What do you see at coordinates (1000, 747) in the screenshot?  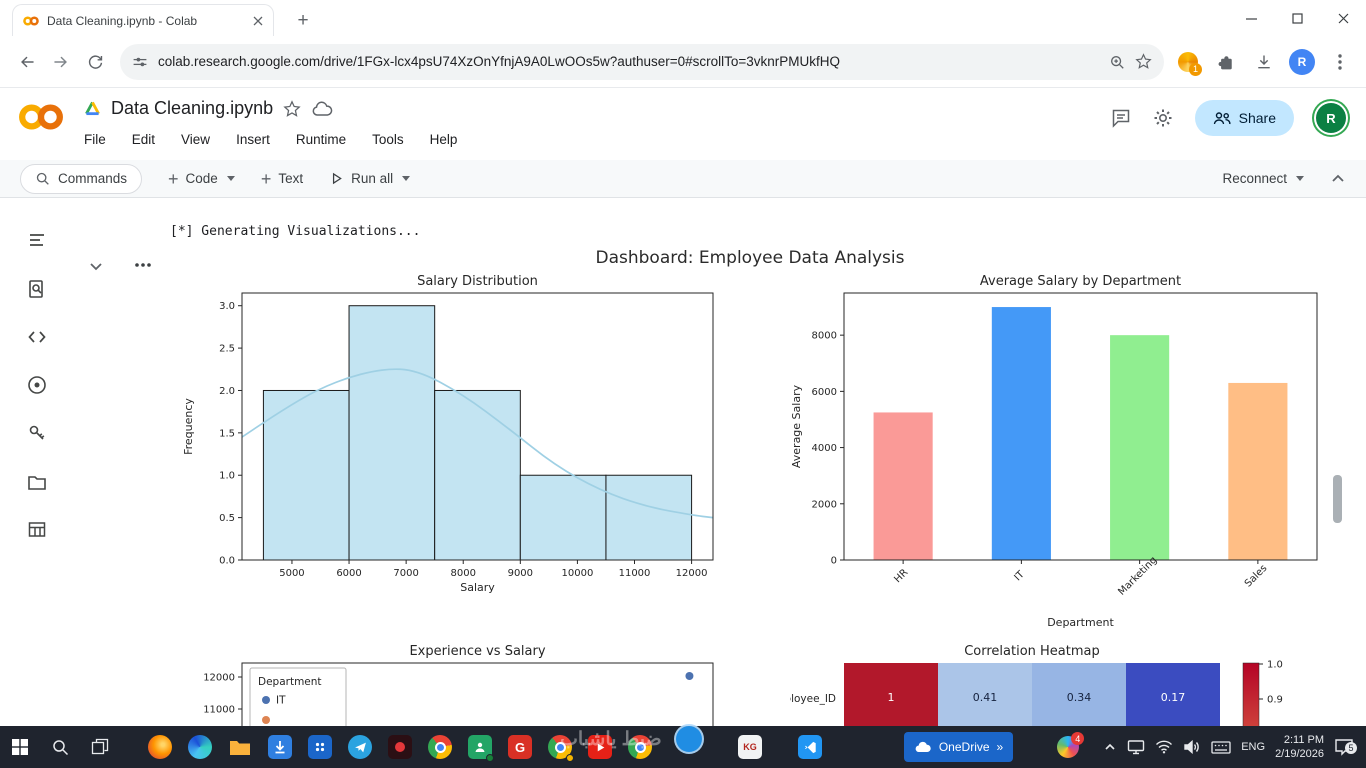 I see `onedrive-more-chevrons: »` at bounding box center [1000, 747].